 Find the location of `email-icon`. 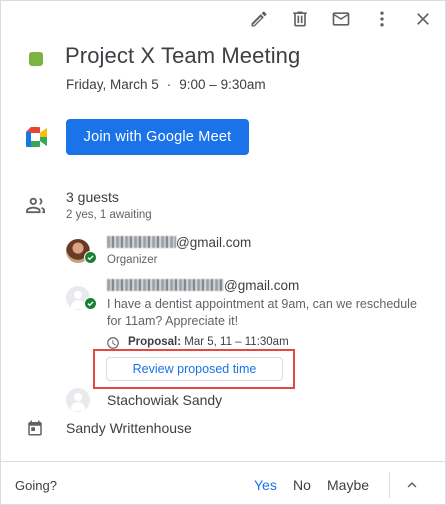

email-icon is located at coordinates (341, 19).